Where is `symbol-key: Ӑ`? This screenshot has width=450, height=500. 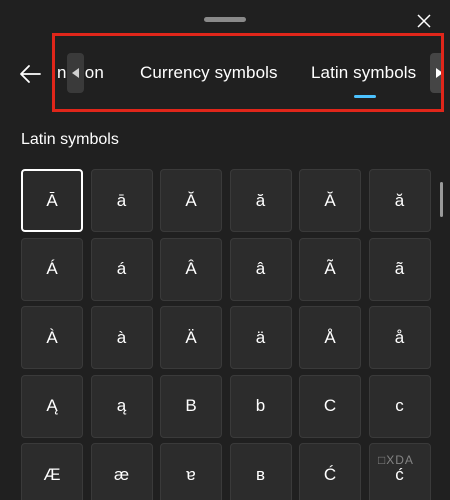
symbol-key: Ӑ is located at coordinates (330, 200).